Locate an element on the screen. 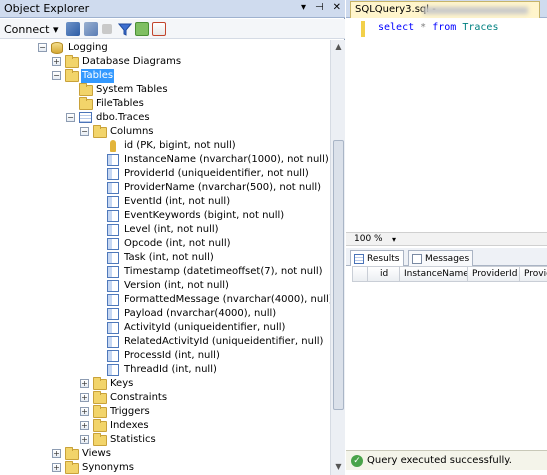  tree-node: Opcode (int, not null) is located at coordinates (165, 244).